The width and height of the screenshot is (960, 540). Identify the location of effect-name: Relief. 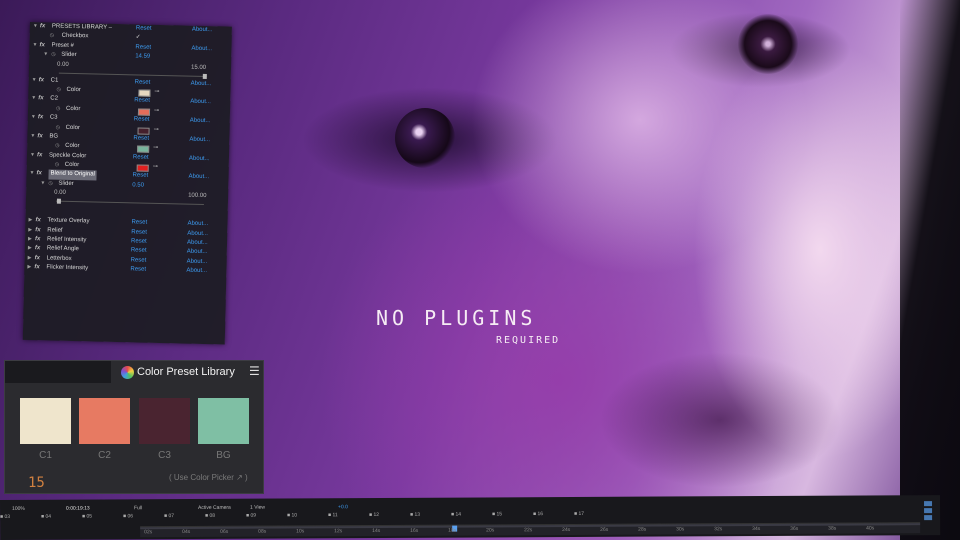
(55, 231).